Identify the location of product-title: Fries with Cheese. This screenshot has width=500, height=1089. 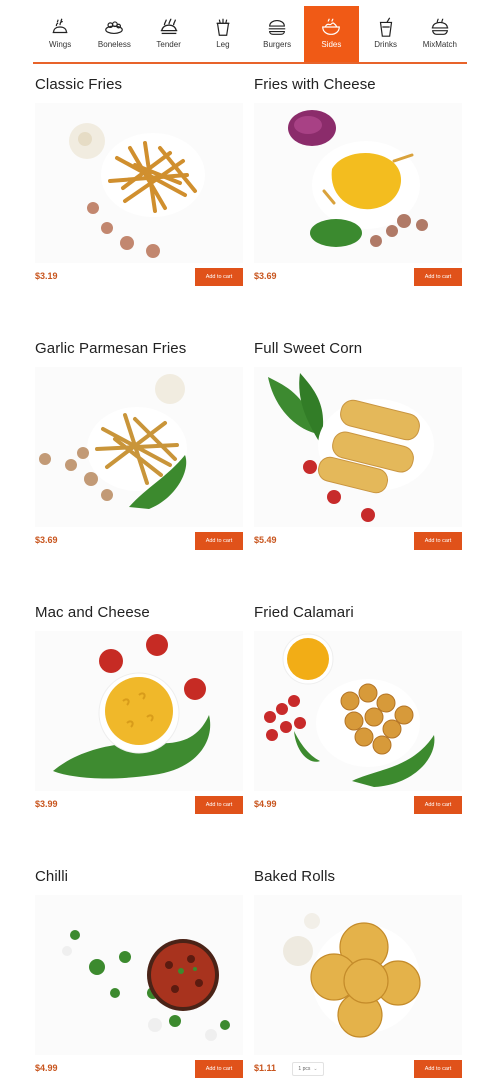
(315, 84).